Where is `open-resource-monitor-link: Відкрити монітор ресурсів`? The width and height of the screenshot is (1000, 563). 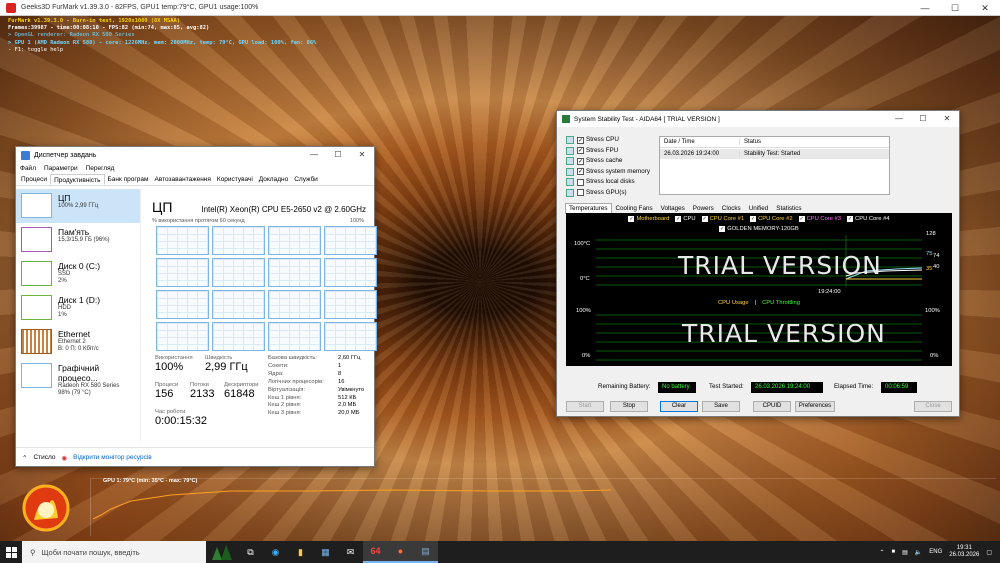
open-resource-monitor-link: Відкрити монітор ресурсів is located at coordinates (112, 457).